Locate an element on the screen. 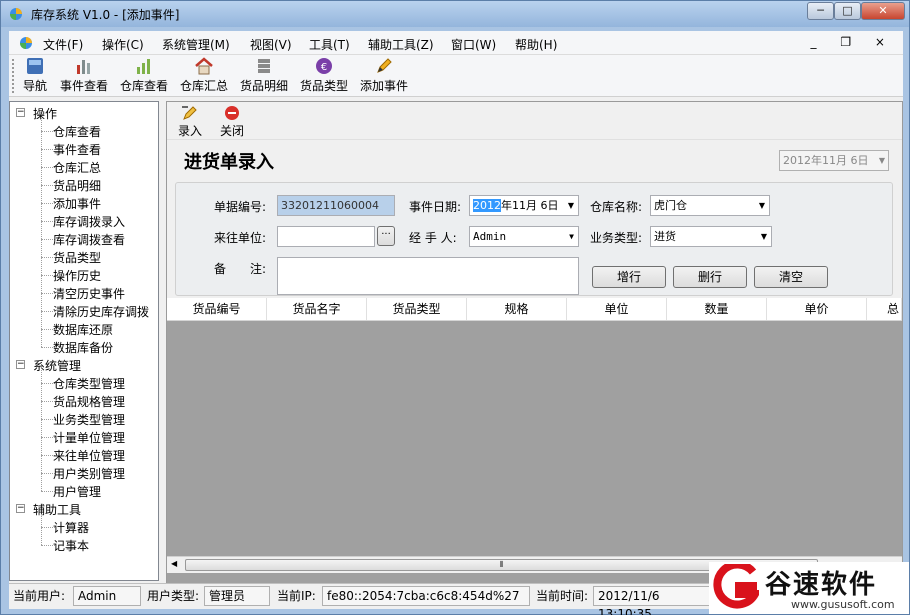 The width and height of the screenshot is (910, 615). column-header: 货品名字 is located at coordinates (317, 309).